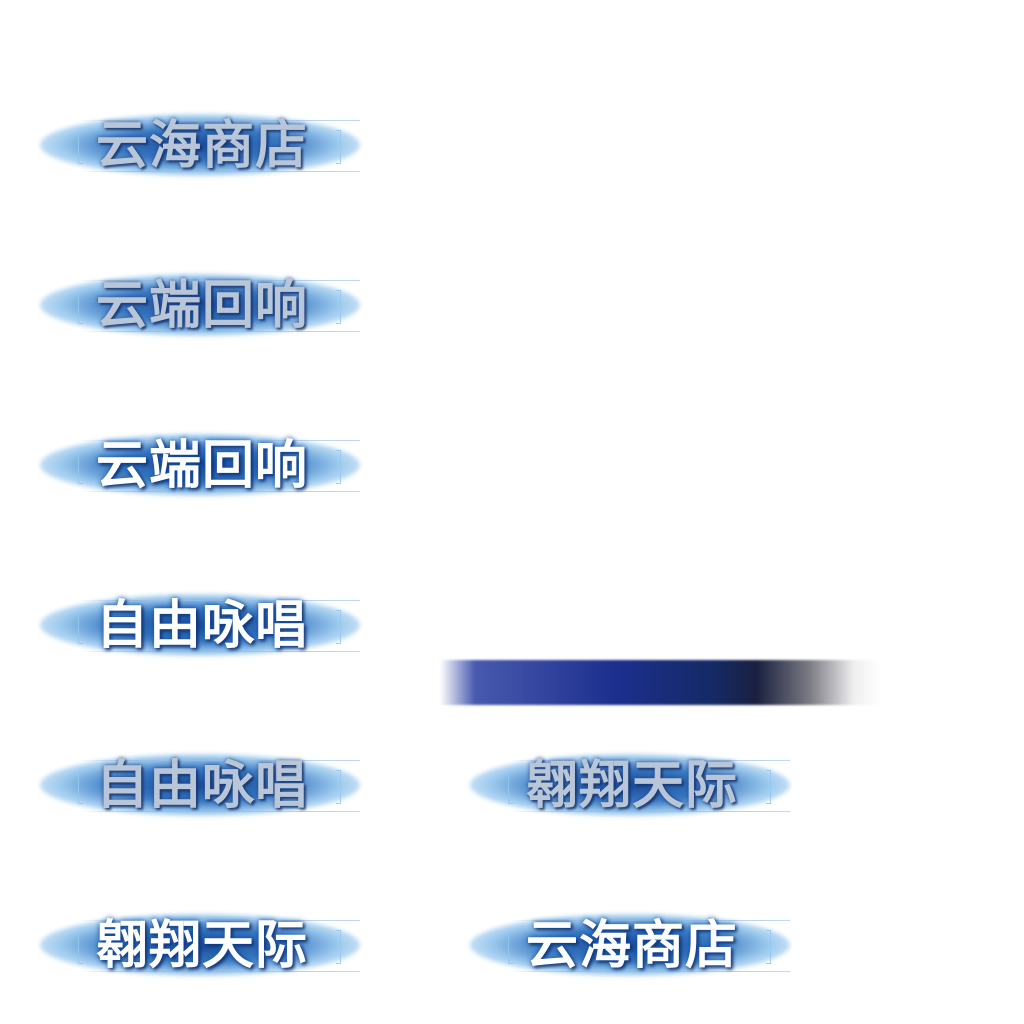 The height and width of the screenshot is (1024, 1024). I want to click on echo-button: 云端回响, so click(185, 305).